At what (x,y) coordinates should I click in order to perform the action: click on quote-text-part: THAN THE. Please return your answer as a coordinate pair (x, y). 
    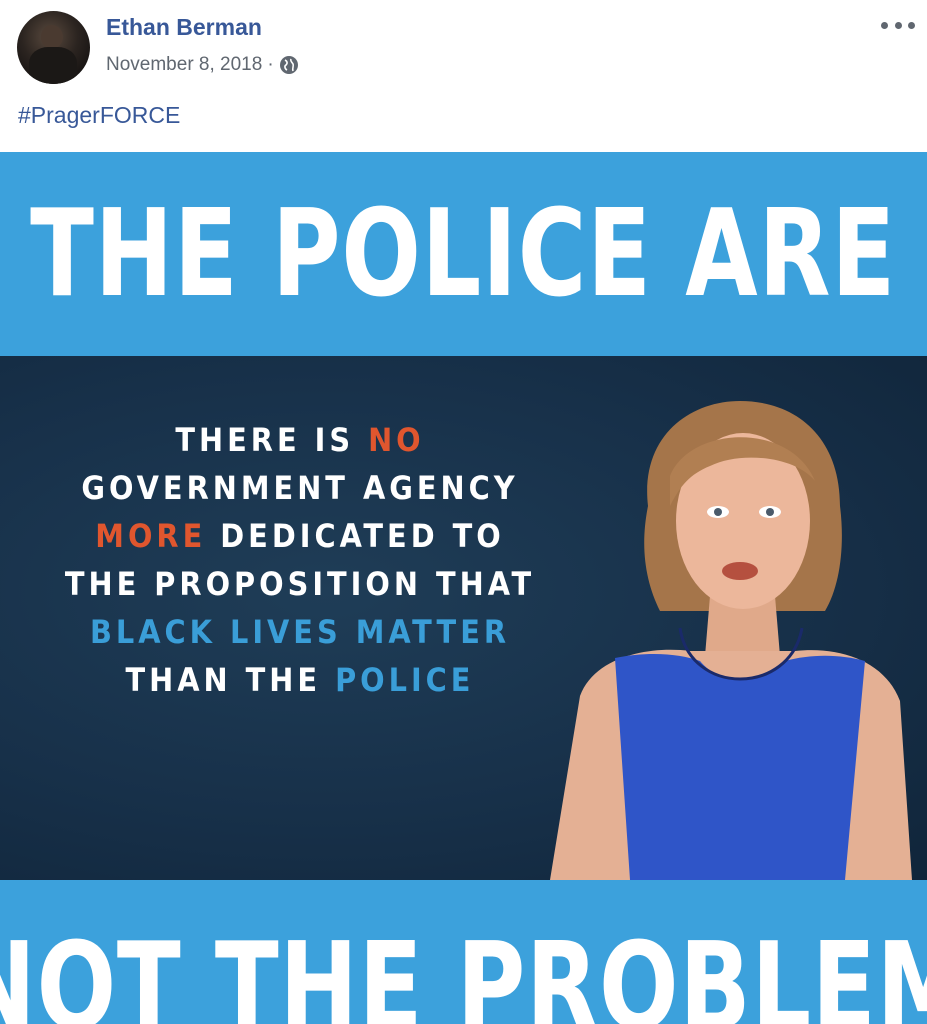
    Looking at the image, I should click on (230, 680).